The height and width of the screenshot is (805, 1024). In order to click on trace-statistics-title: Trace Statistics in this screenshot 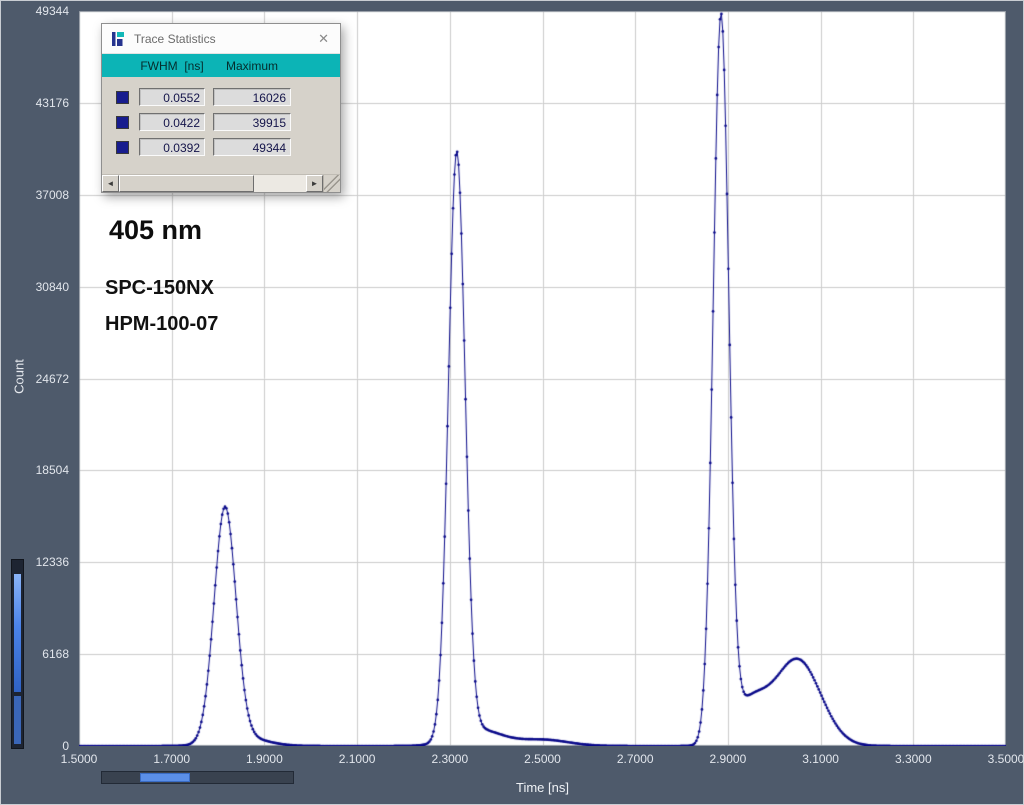, I will do `click(175, 38)`.